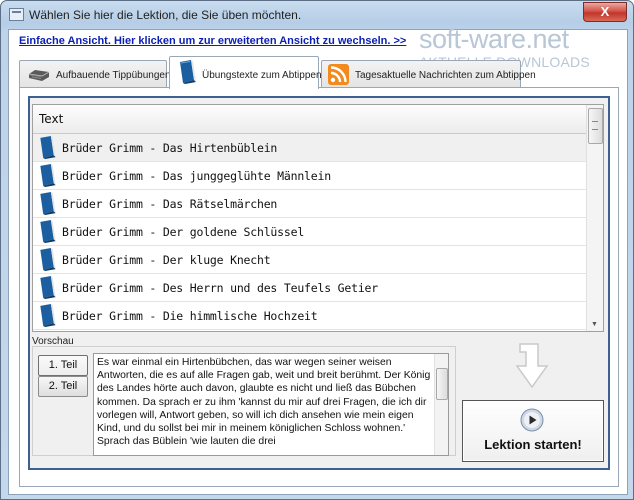  What do you see at coordinates (63, 386) in the screenshot?
I see `part-2-button: 2. Teil` at bounding box center [63, 386].